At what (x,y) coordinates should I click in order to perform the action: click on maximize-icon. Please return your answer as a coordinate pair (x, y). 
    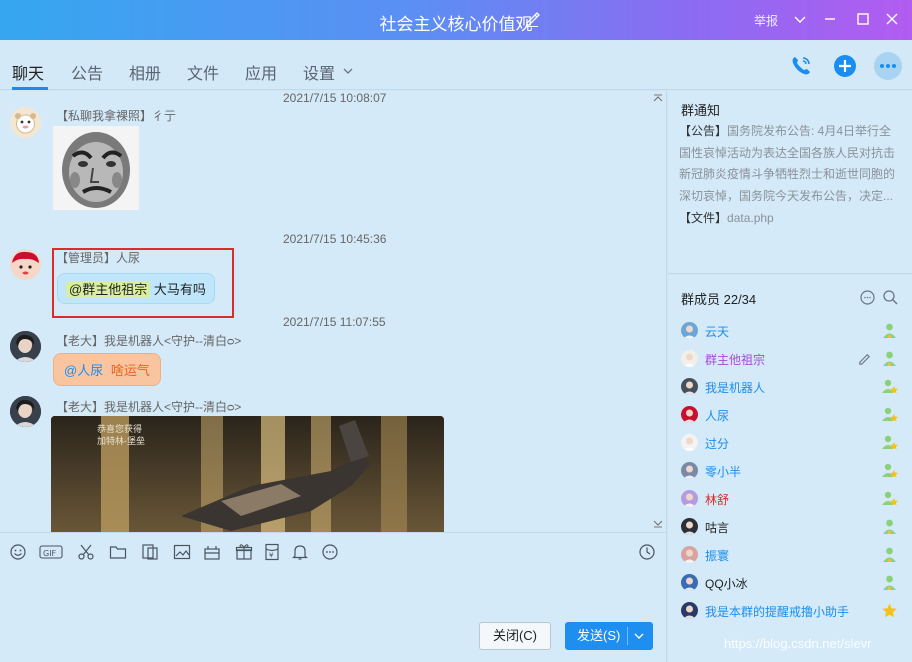
    Looking at the image, I should click on (863, 19).